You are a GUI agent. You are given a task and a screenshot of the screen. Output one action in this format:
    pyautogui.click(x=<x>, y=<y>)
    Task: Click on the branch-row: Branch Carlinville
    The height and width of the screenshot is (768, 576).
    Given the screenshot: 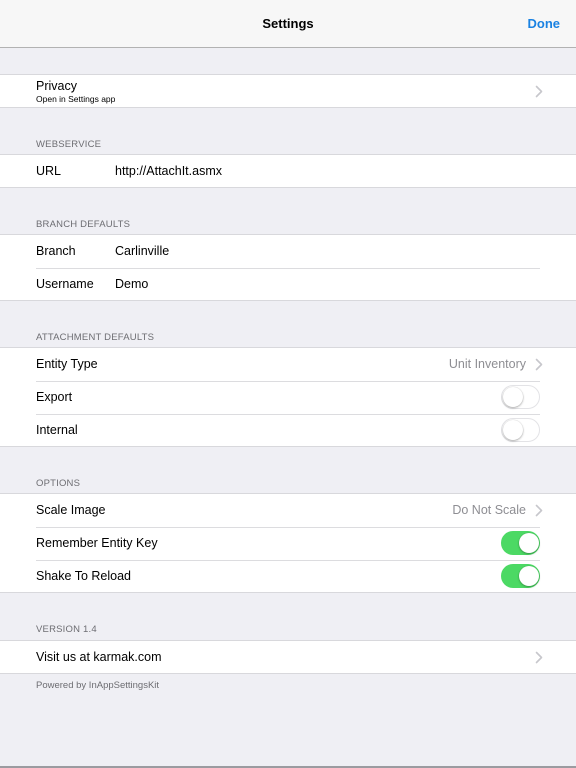 What is the action you would take?
    pyautogui.click(x=288, y=251)
    